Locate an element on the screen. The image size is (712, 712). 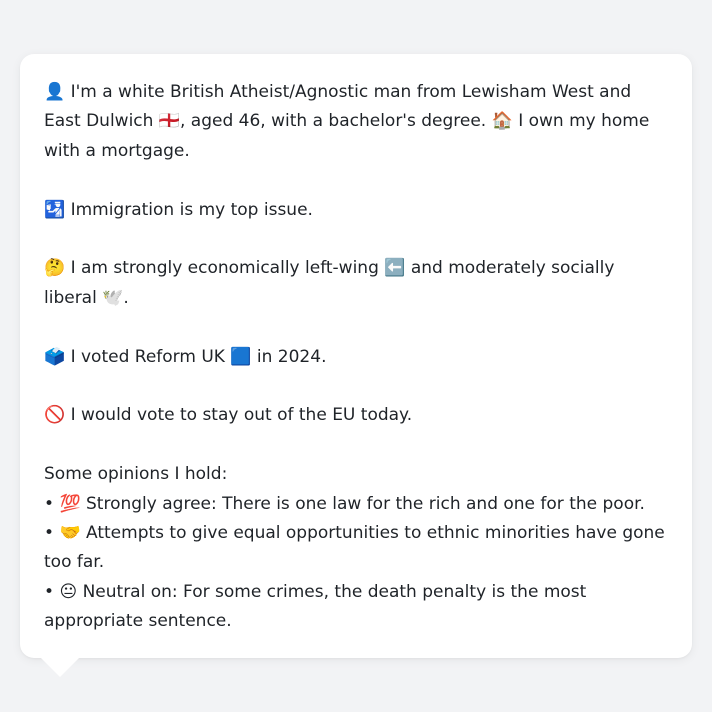
house-icon: 🏠 is located at coordinates (502, 121).